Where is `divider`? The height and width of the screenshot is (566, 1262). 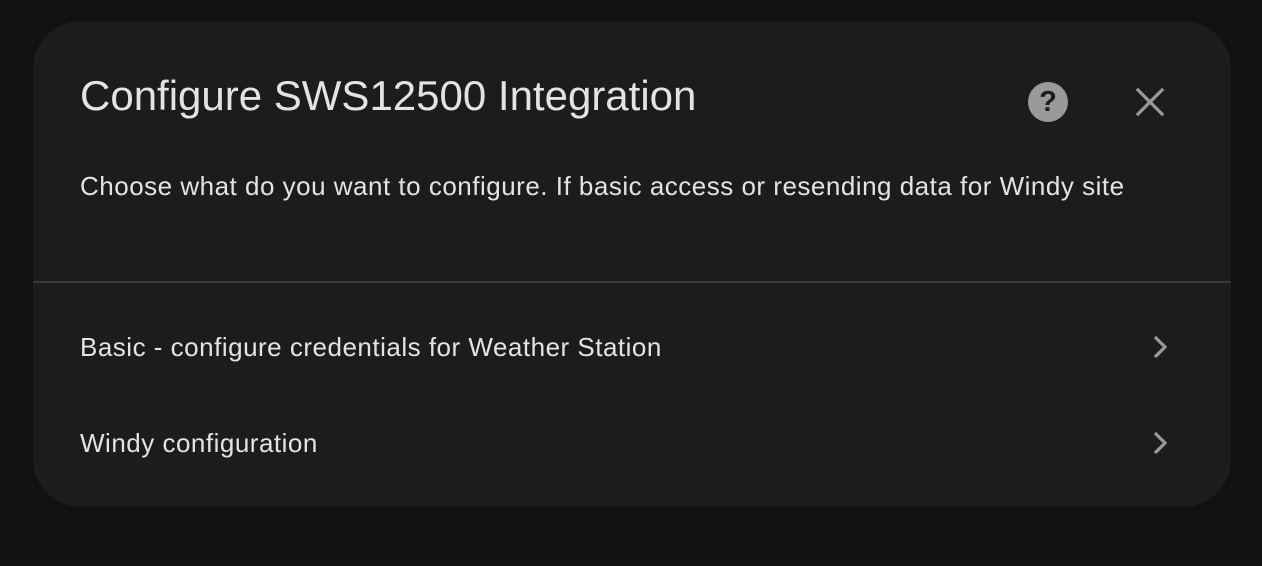 divider is located at coordinates (632, 282).